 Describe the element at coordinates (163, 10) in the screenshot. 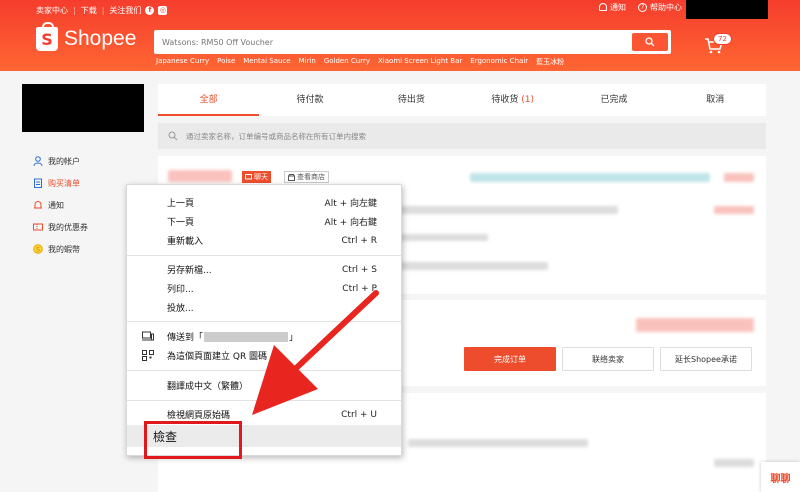

I see `instagram-icon: ◎` at that location.